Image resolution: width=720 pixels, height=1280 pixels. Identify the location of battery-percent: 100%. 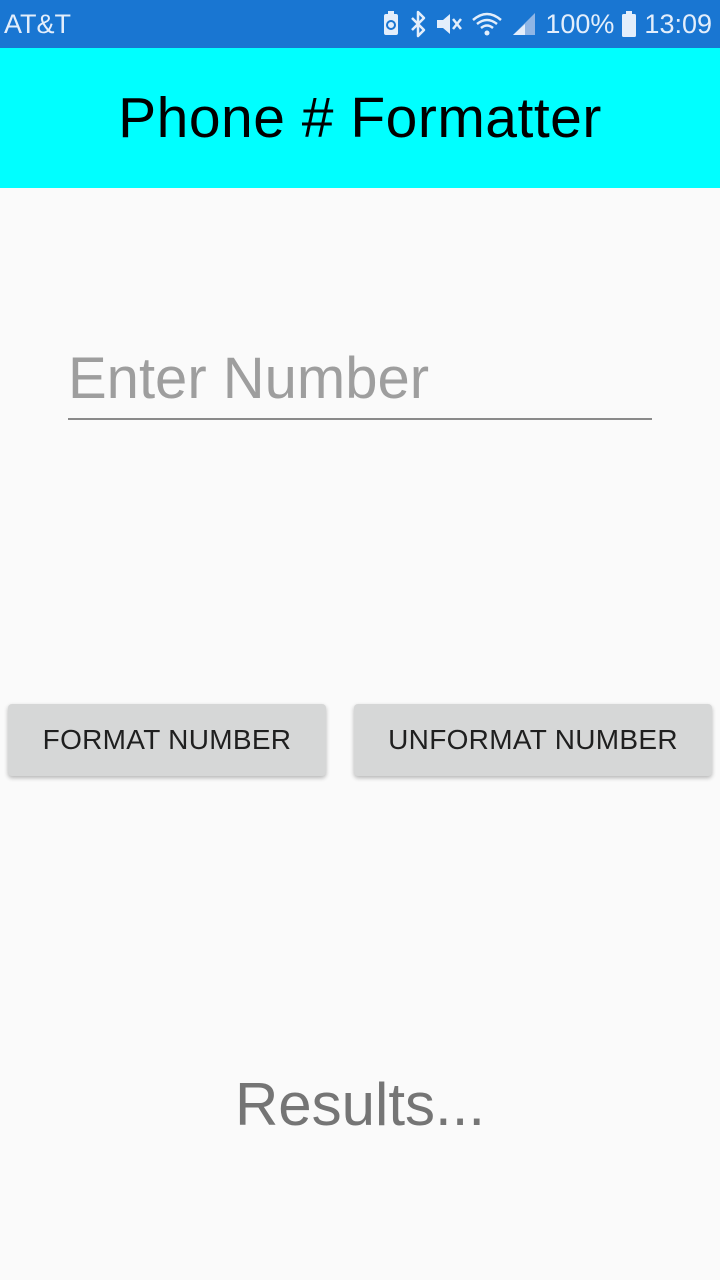
(580, 24).